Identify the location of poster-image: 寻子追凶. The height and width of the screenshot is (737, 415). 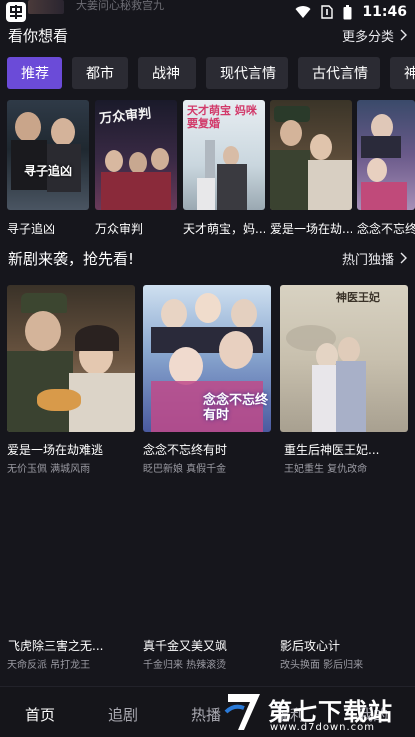
(48, 155).